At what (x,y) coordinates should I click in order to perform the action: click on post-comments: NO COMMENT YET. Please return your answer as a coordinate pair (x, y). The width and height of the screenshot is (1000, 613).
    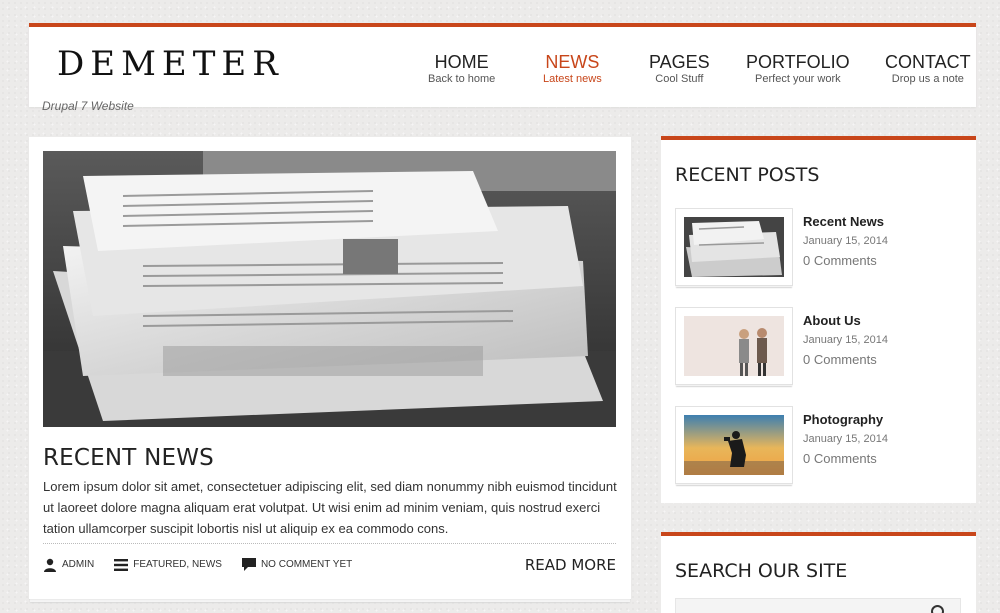
    Looking at the image, I should click on (297, 564).